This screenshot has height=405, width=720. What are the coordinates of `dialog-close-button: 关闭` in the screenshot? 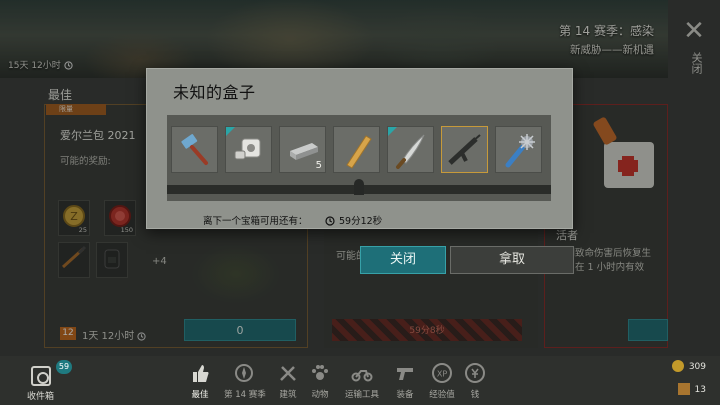 It's located at (403, 260).